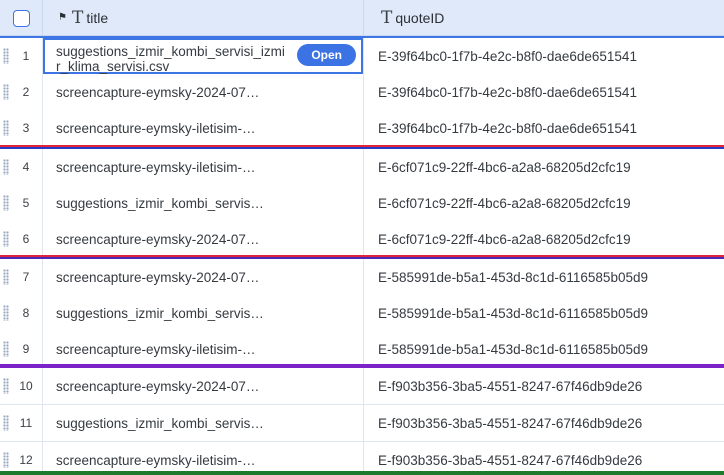 This screenshot has width=724, height=475. I want to click on grid-header: ⚑ T title T quoteID, so click(362, 18).